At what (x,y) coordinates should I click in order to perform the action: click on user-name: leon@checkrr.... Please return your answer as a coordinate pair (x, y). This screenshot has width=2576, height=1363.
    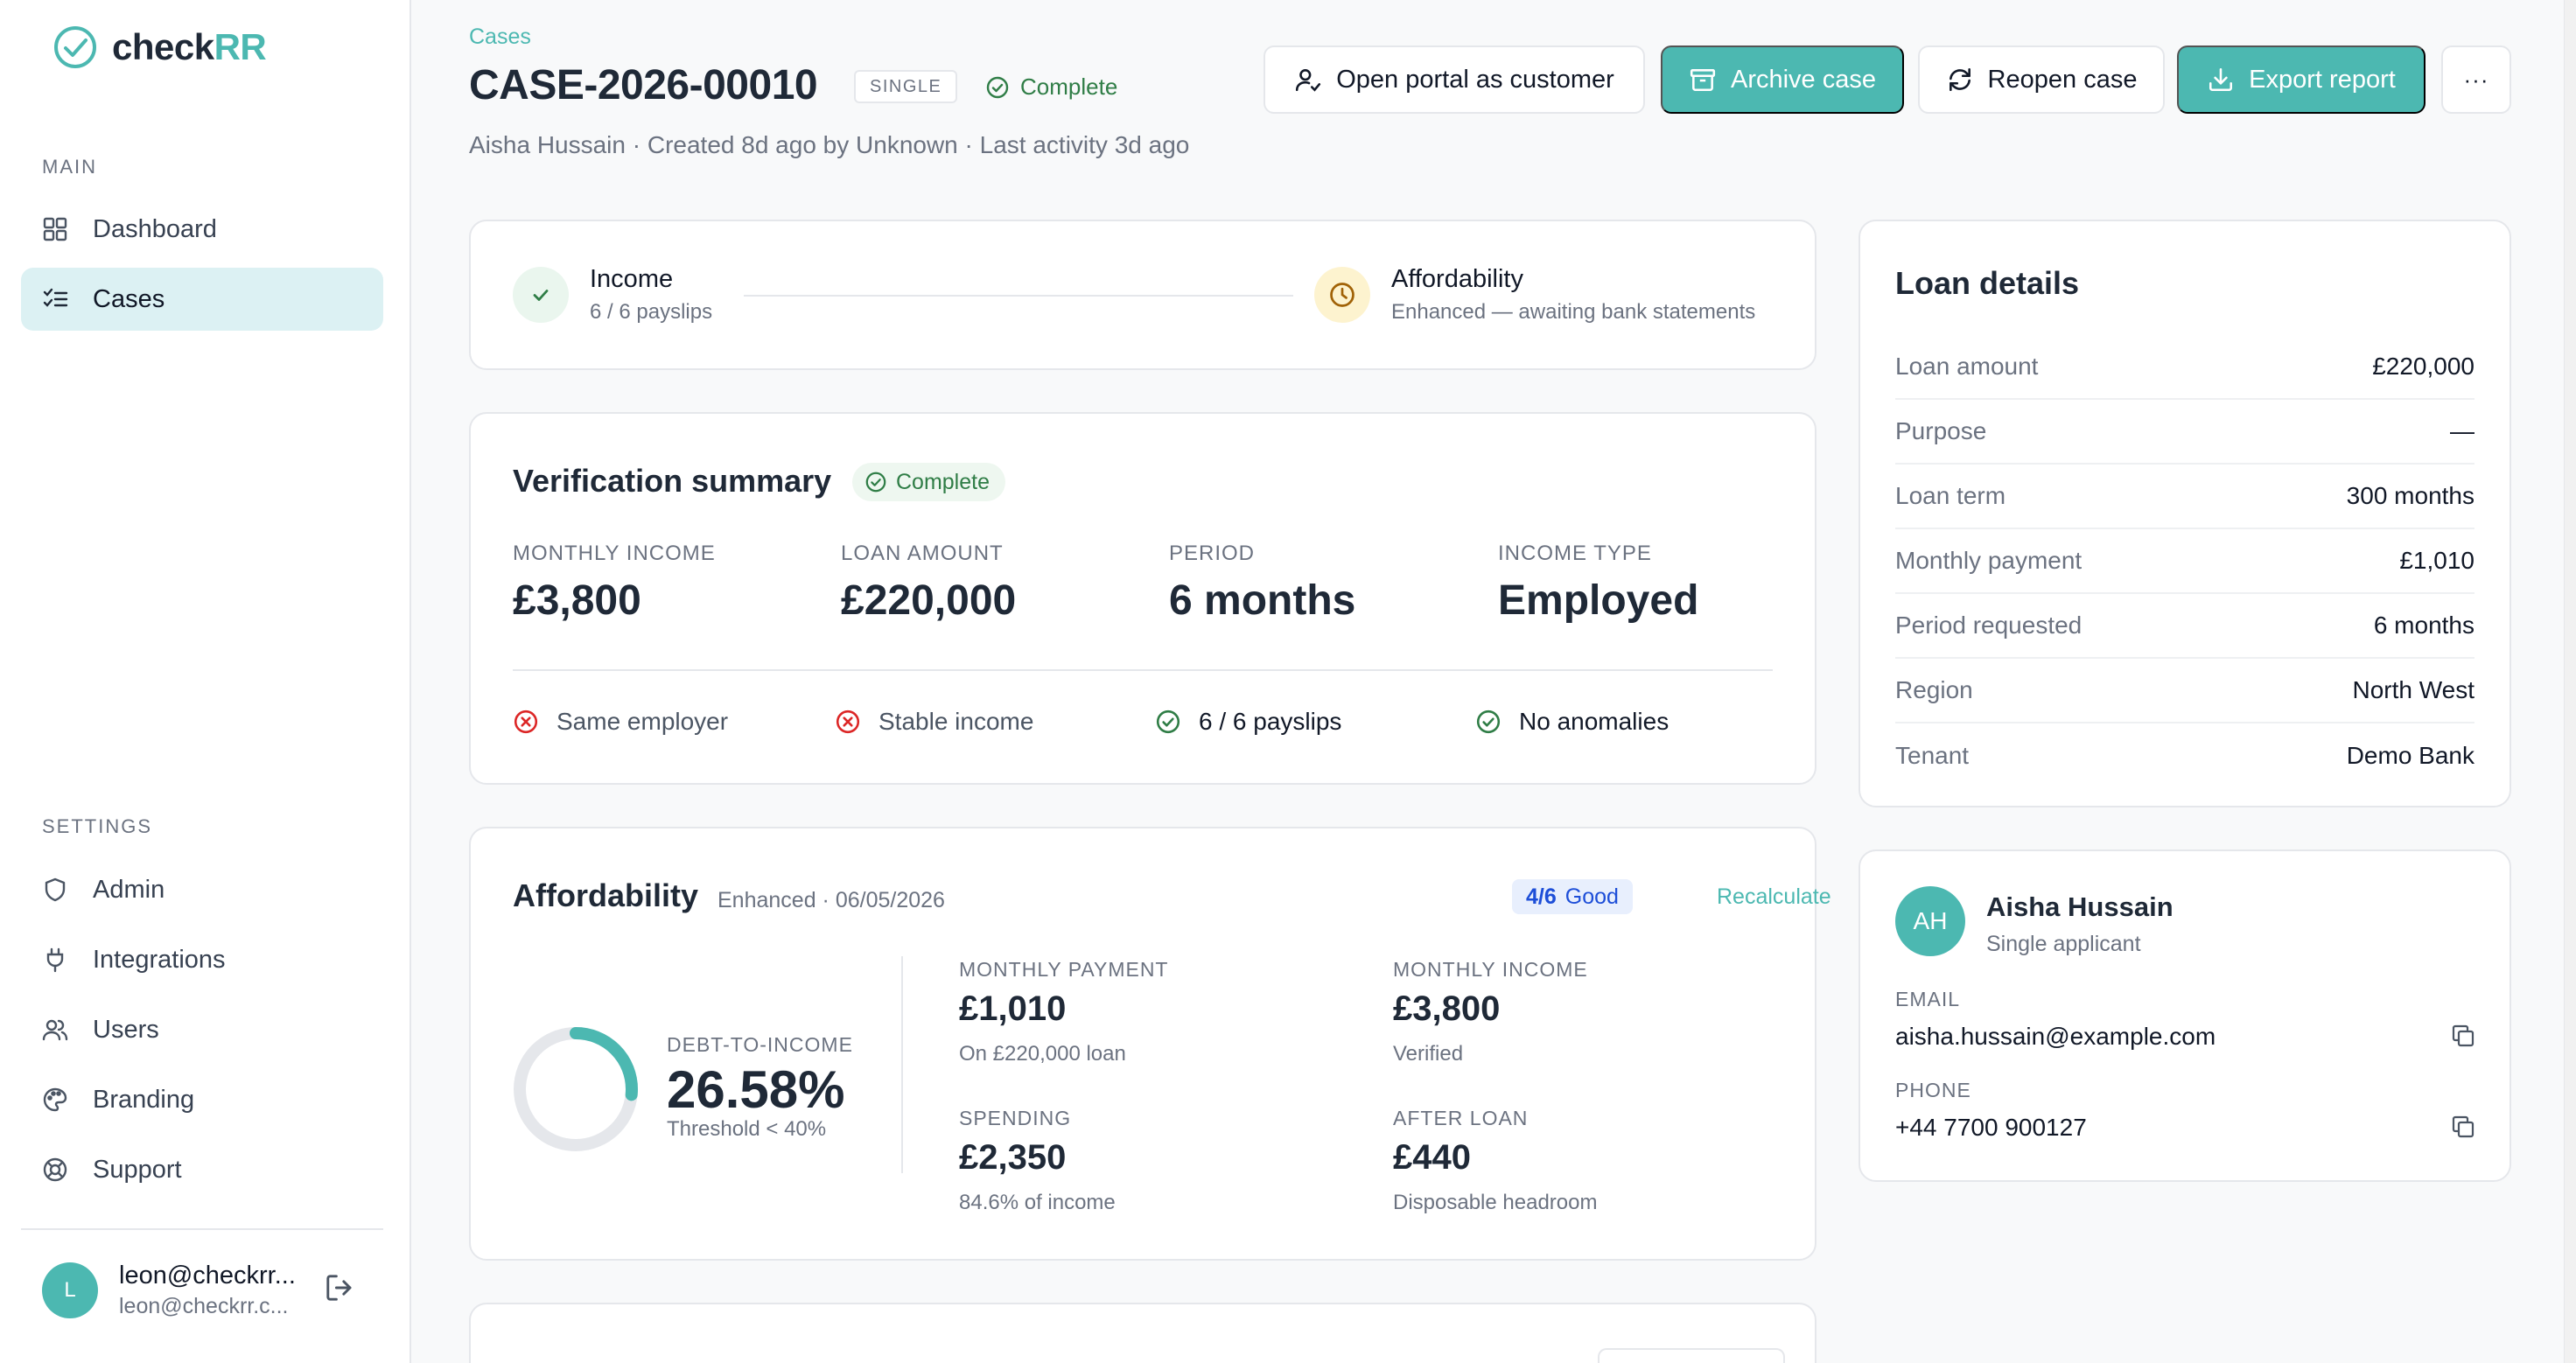
    Looking at the image, I should click on (207, 1276).